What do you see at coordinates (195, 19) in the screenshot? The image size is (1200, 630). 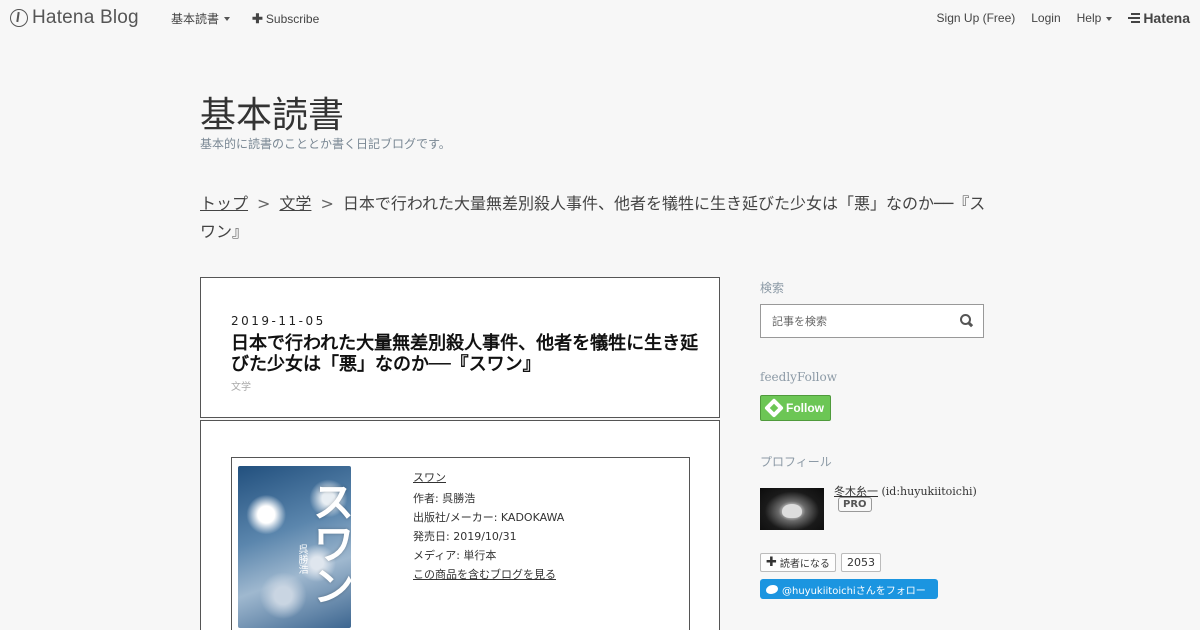 I see `blog-menu-label: 基本読書` at bounding box center [195, 19].